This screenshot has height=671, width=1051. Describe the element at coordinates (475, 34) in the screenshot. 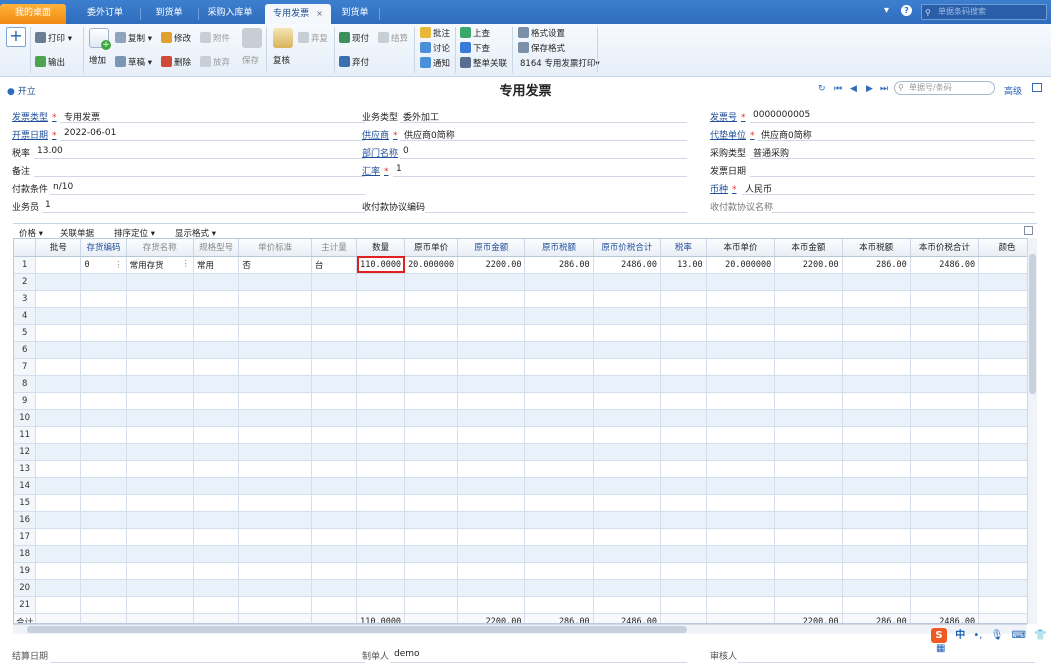

I see `prev-check-button: 上查` at that location.